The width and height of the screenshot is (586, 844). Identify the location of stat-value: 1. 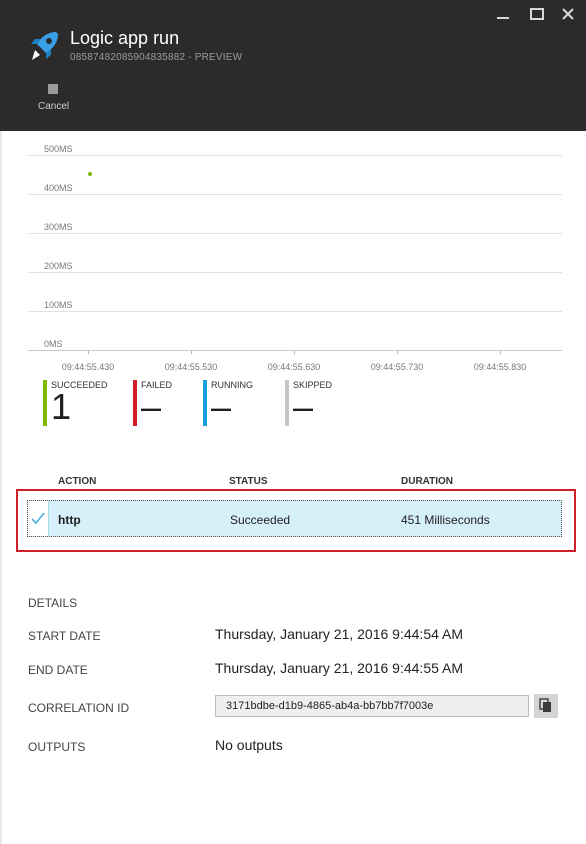
(61, 406).